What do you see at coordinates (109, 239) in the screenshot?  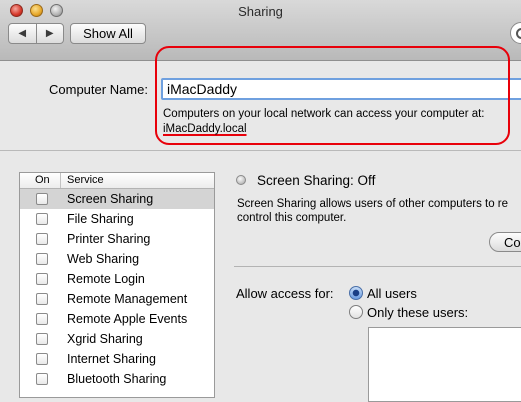 I see `service-label: Printer Sharing` at bounding box center [109, 239].